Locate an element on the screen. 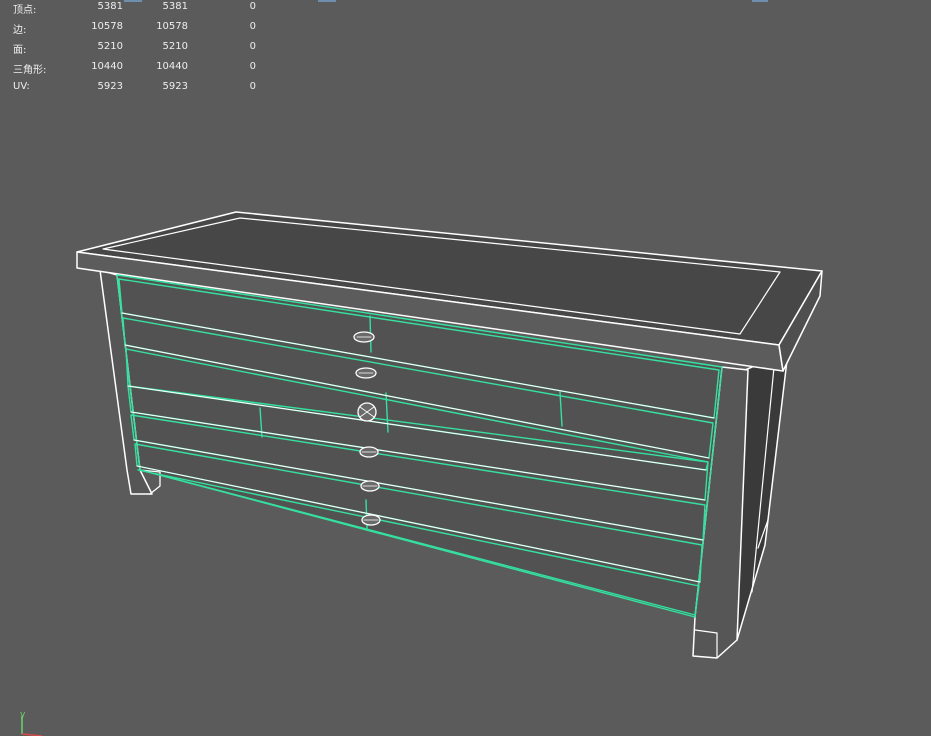  y-axis-label: y is located at coordinates (23, 715).